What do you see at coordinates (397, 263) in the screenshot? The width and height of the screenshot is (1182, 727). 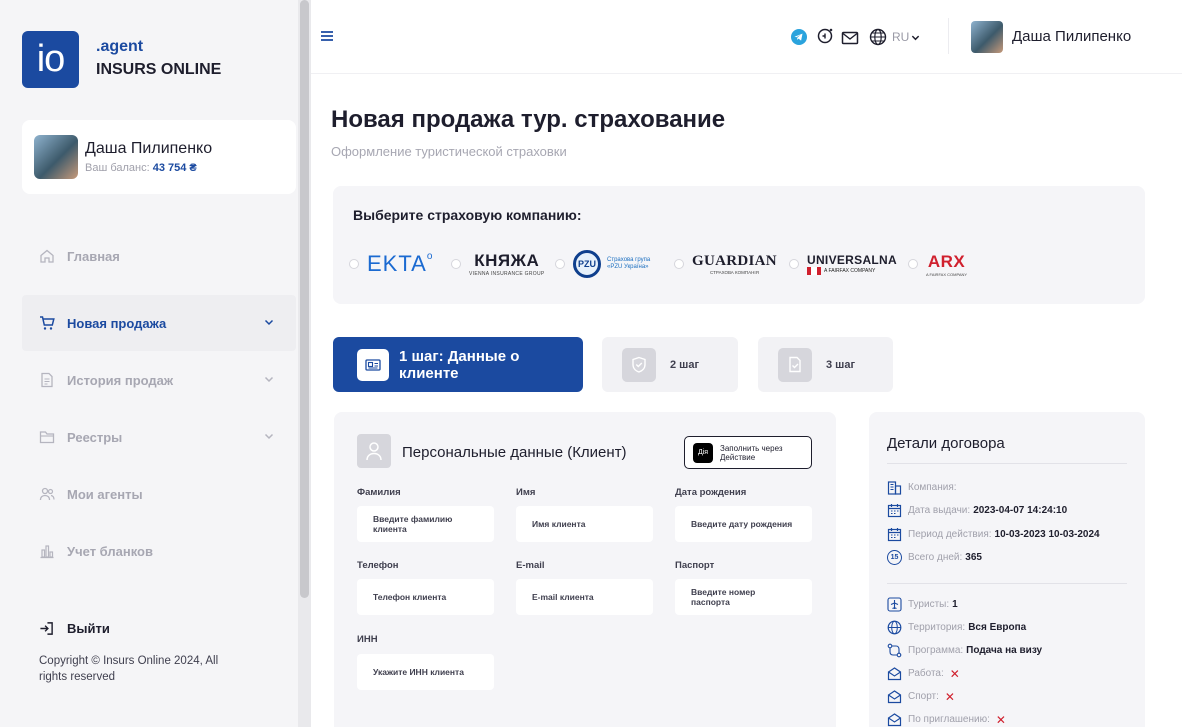 I see `ekta-logo-text: EKTA` at bounding box center [397, 263].